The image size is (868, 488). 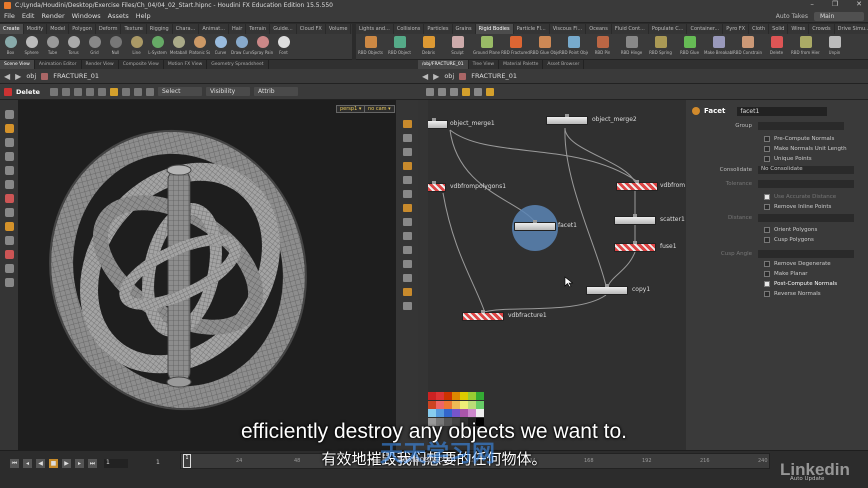 I want to click on shelf-tab-deform: Deform, so click(x=109, y=29).